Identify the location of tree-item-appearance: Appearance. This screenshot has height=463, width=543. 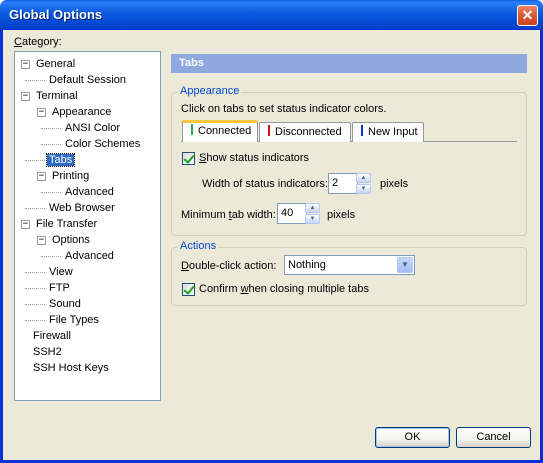
(81, 112).